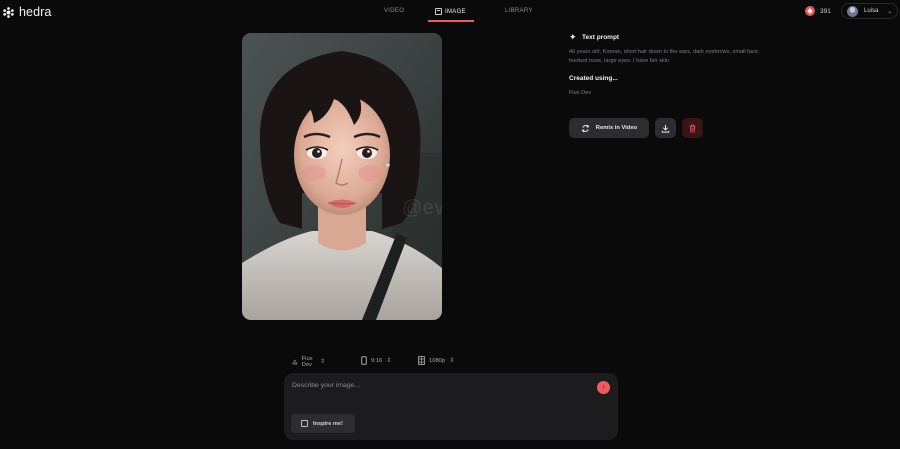 Image resolution: width=900 pixels, height=449 pixels. What do you see at coordinates (890, 11) in the screenshot?
I see `chevron-down-icon: ⌄` at bounding box center [890, 11].